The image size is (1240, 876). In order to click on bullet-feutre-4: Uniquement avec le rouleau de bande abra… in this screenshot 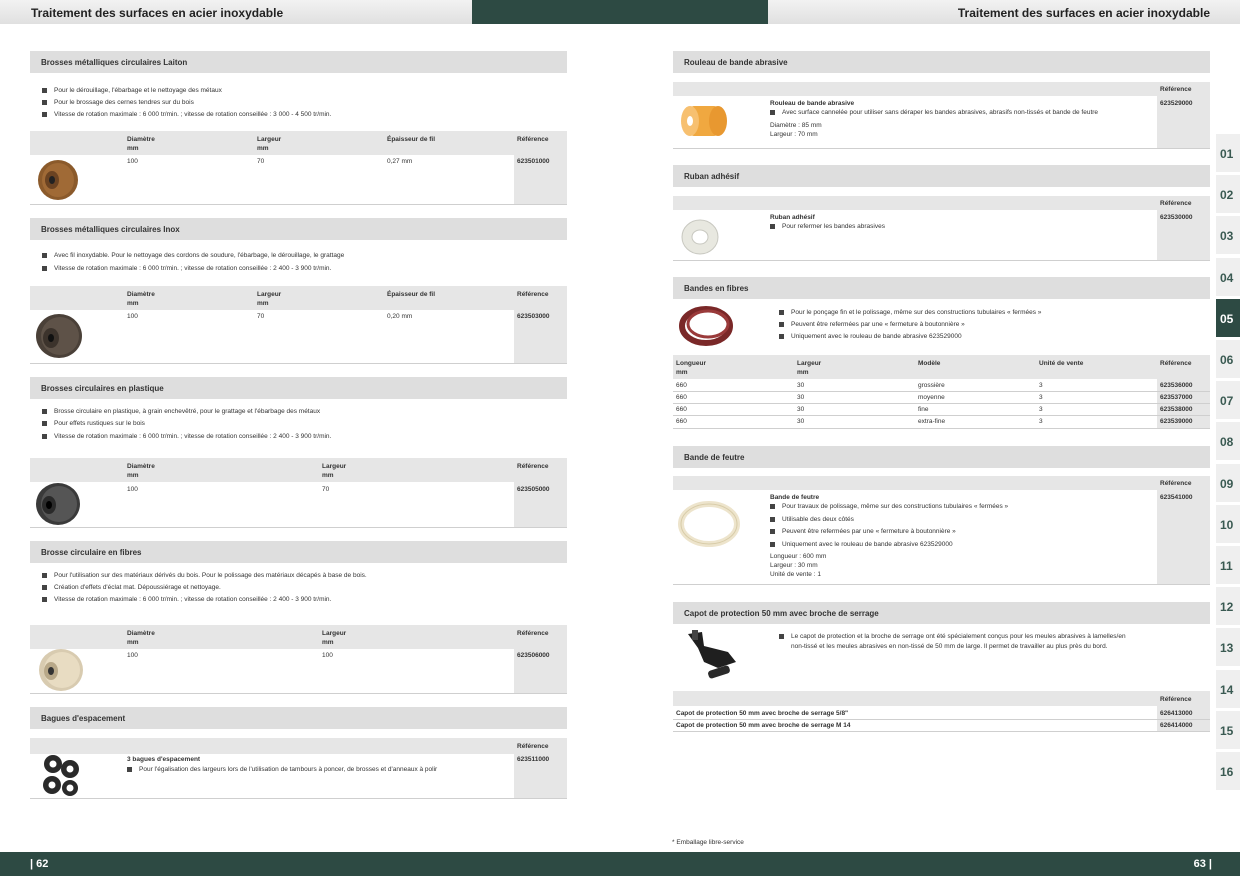, I will do `click(861, 544)`.